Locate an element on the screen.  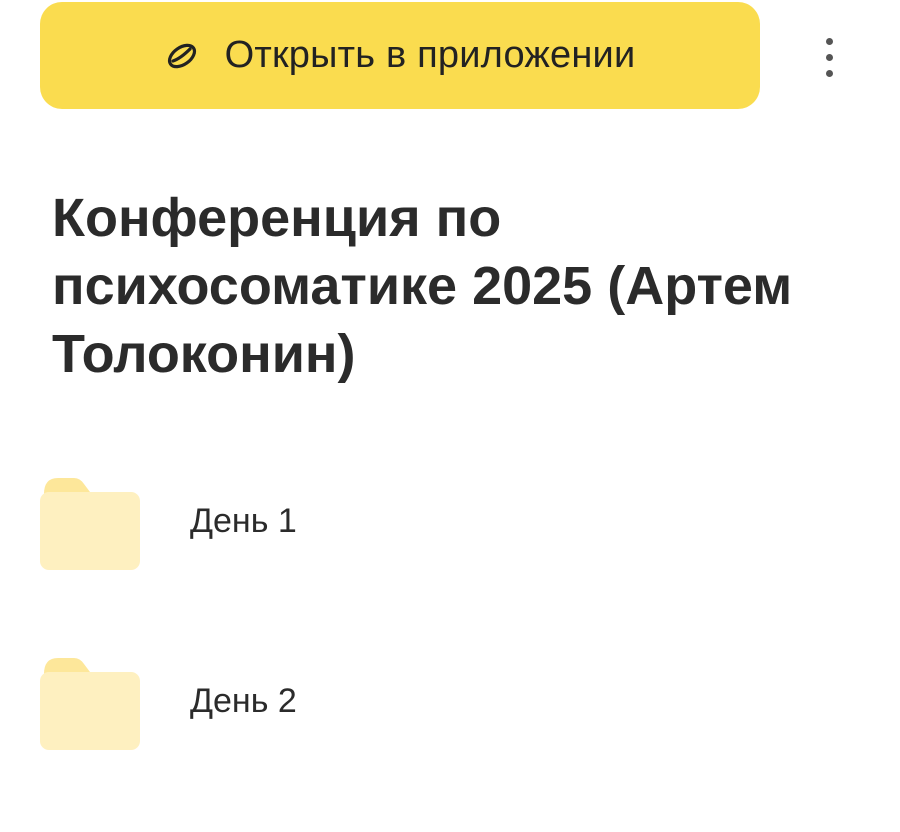
more-vertical-icon is located at coordinates (829, 41).